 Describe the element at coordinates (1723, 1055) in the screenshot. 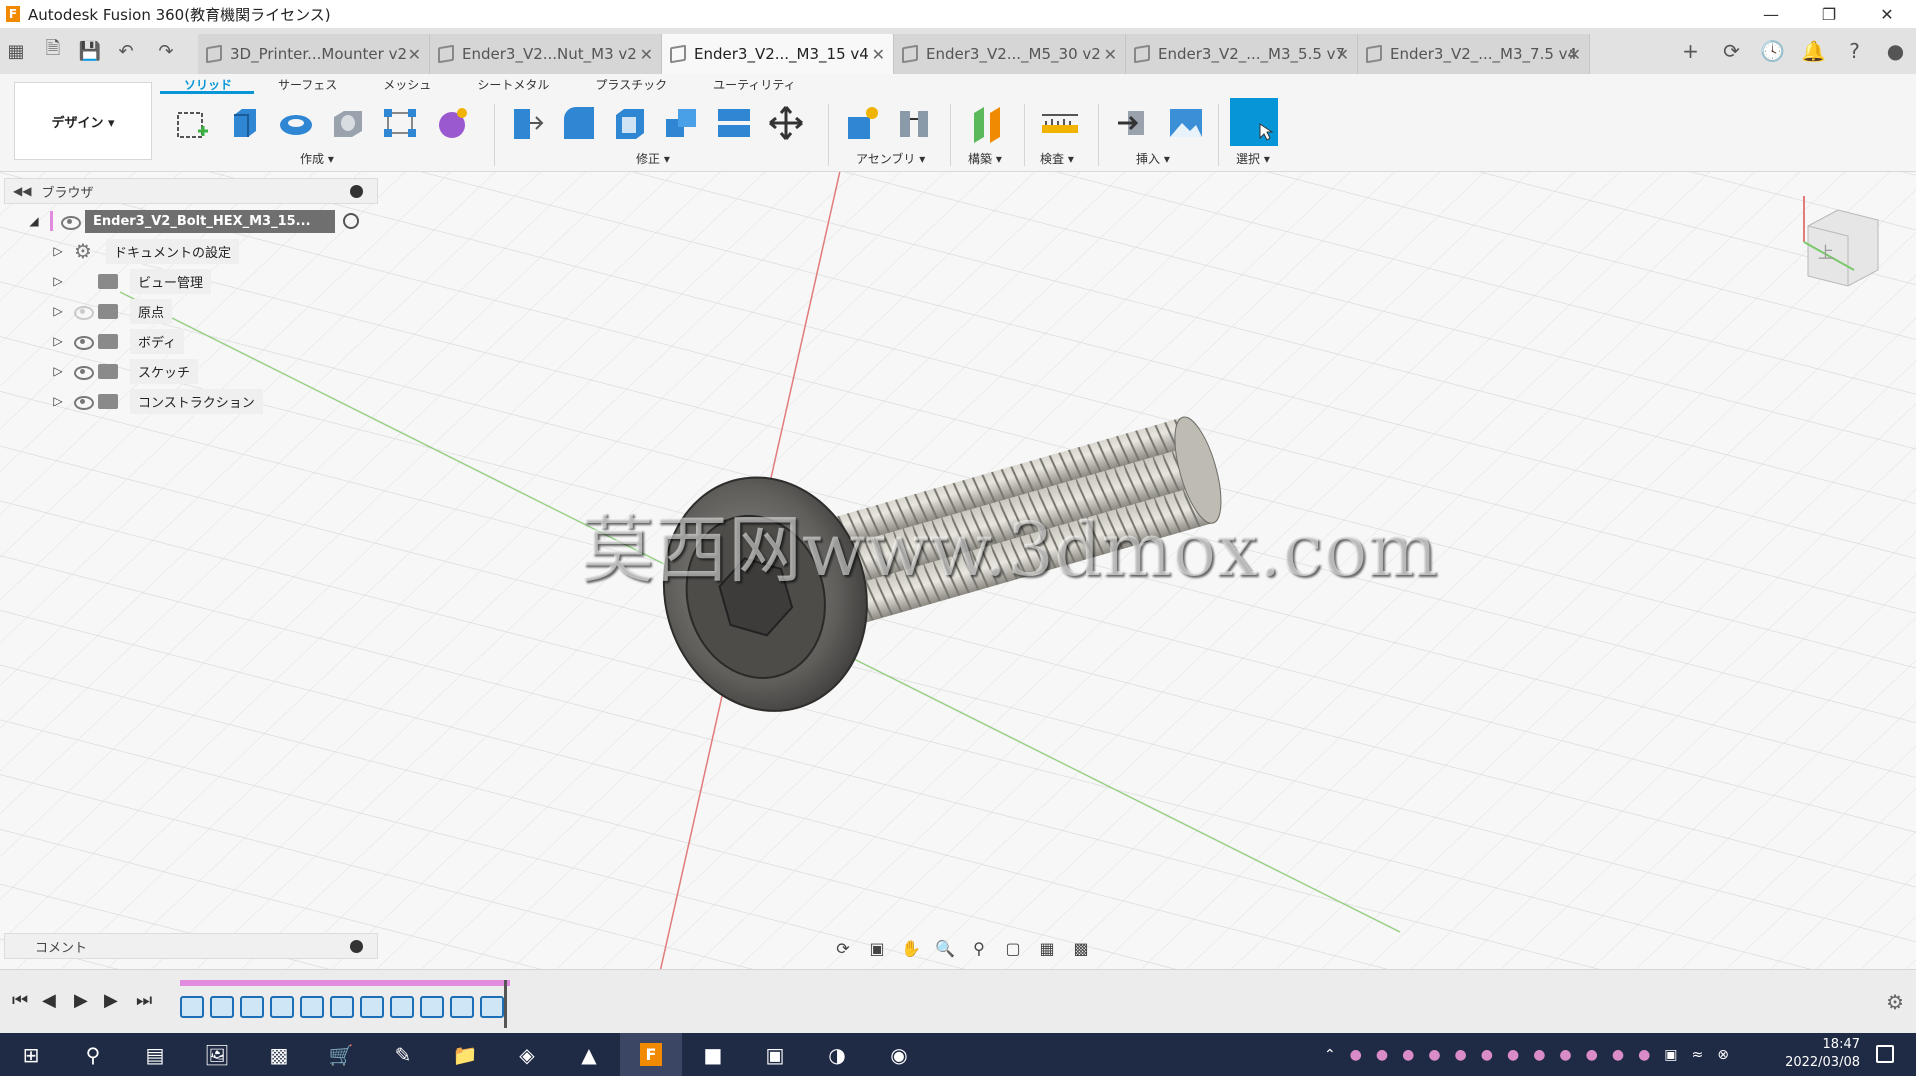

I see `volume-icon: ⊗` at that location.